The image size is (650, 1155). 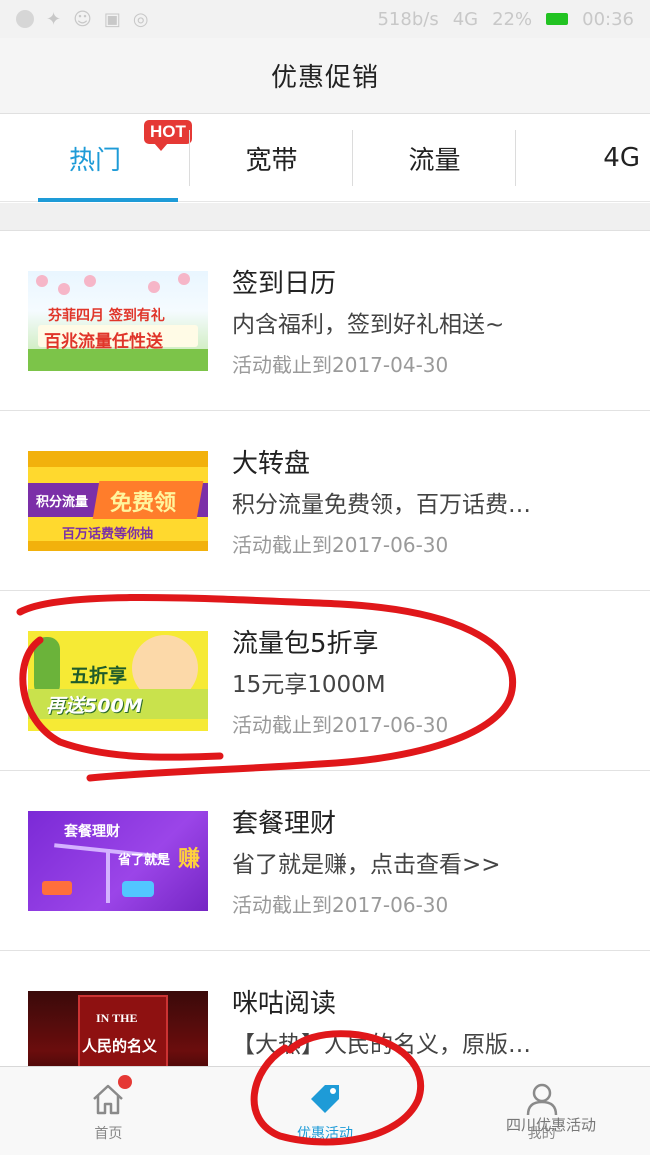 What do you see at coordinates (325, 1099) in the screenshot?
I see `tag-icon` at bounding box center [325, 1099].